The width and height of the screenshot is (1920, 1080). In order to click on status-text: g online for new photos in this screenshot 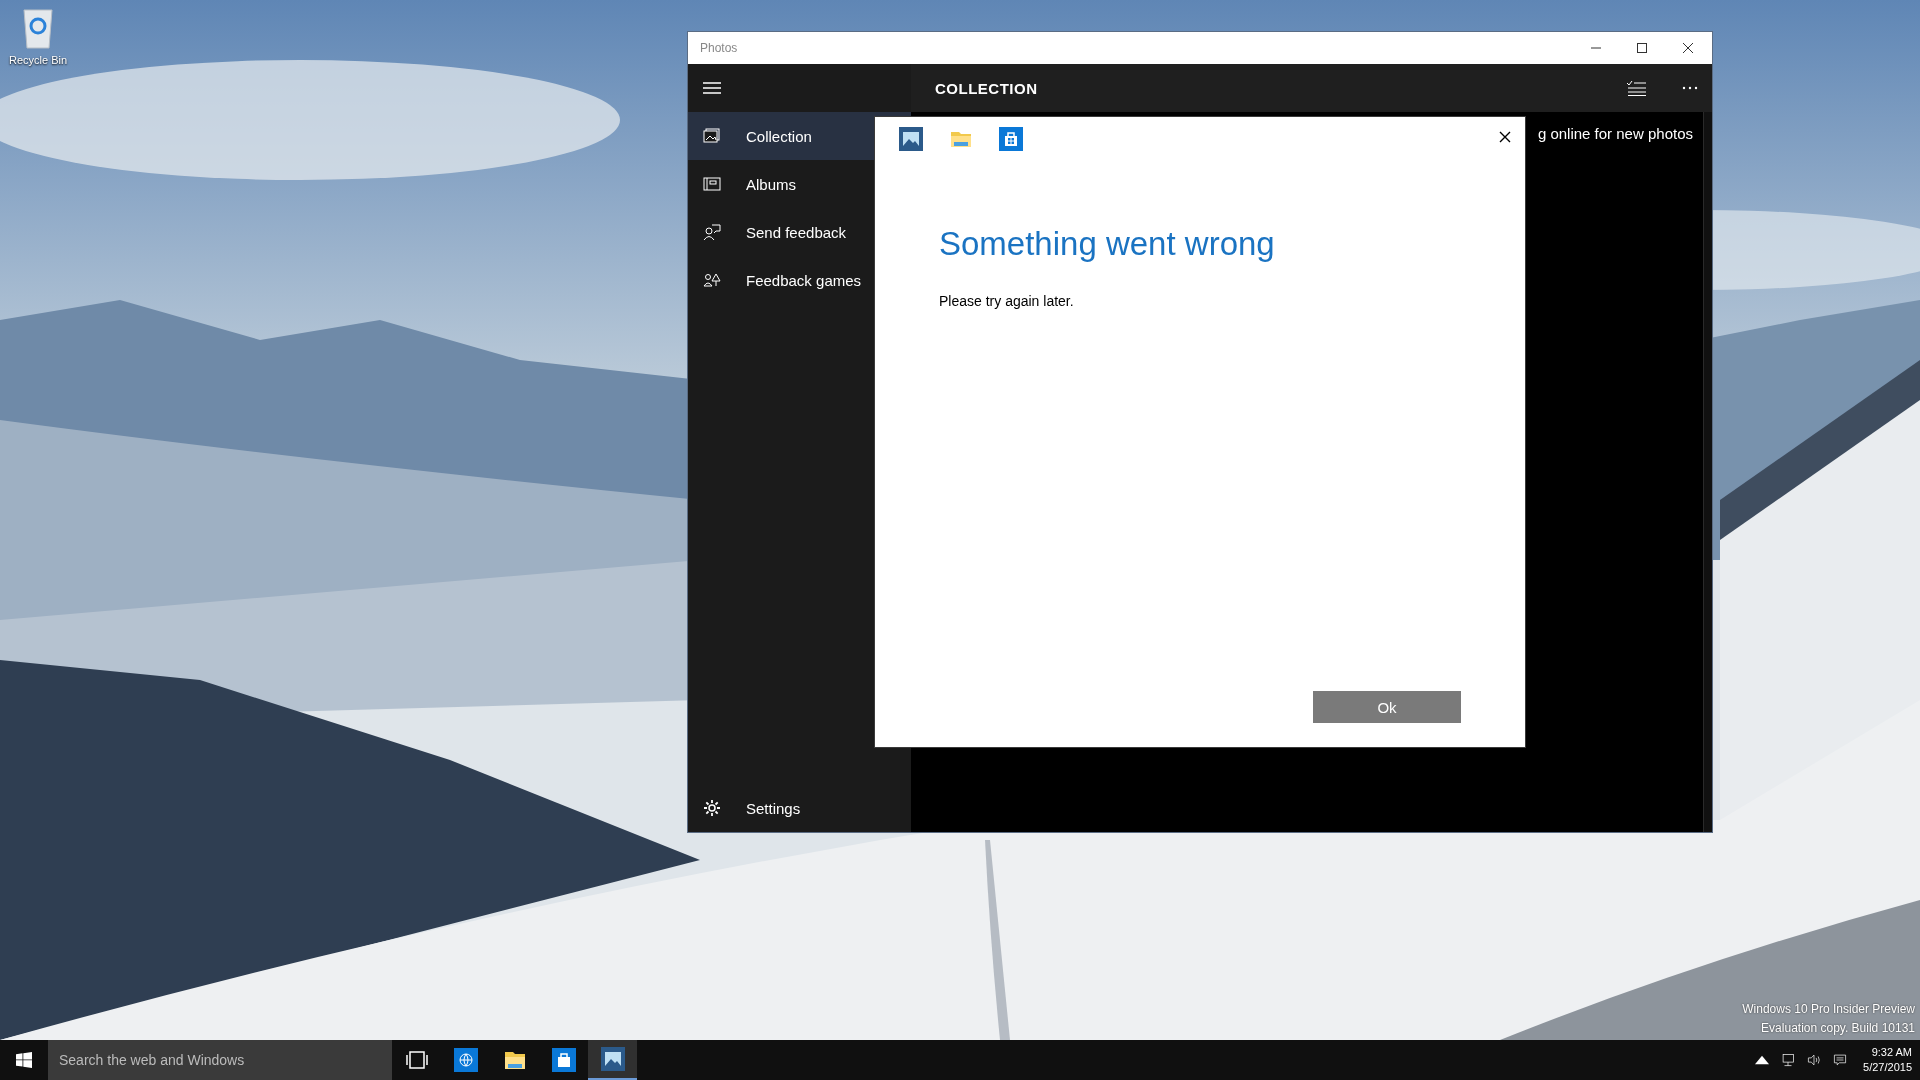, I will do `click(1615, 134)`.